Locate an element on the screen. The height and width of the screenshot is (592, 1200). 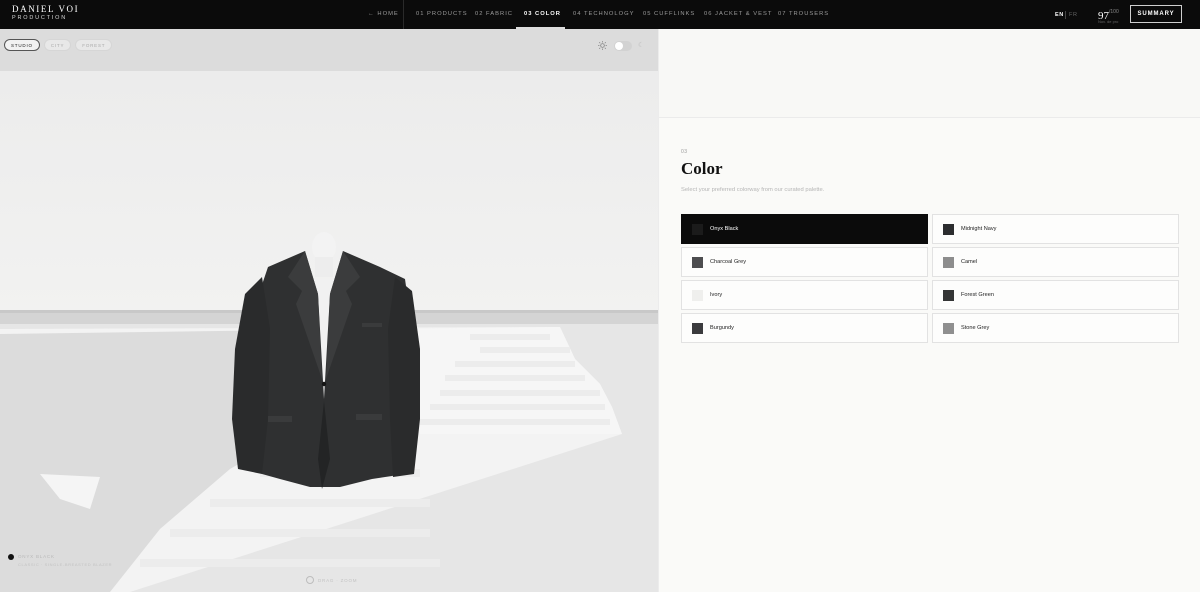
language-fr: FR is located at coordinates (1073, 15).